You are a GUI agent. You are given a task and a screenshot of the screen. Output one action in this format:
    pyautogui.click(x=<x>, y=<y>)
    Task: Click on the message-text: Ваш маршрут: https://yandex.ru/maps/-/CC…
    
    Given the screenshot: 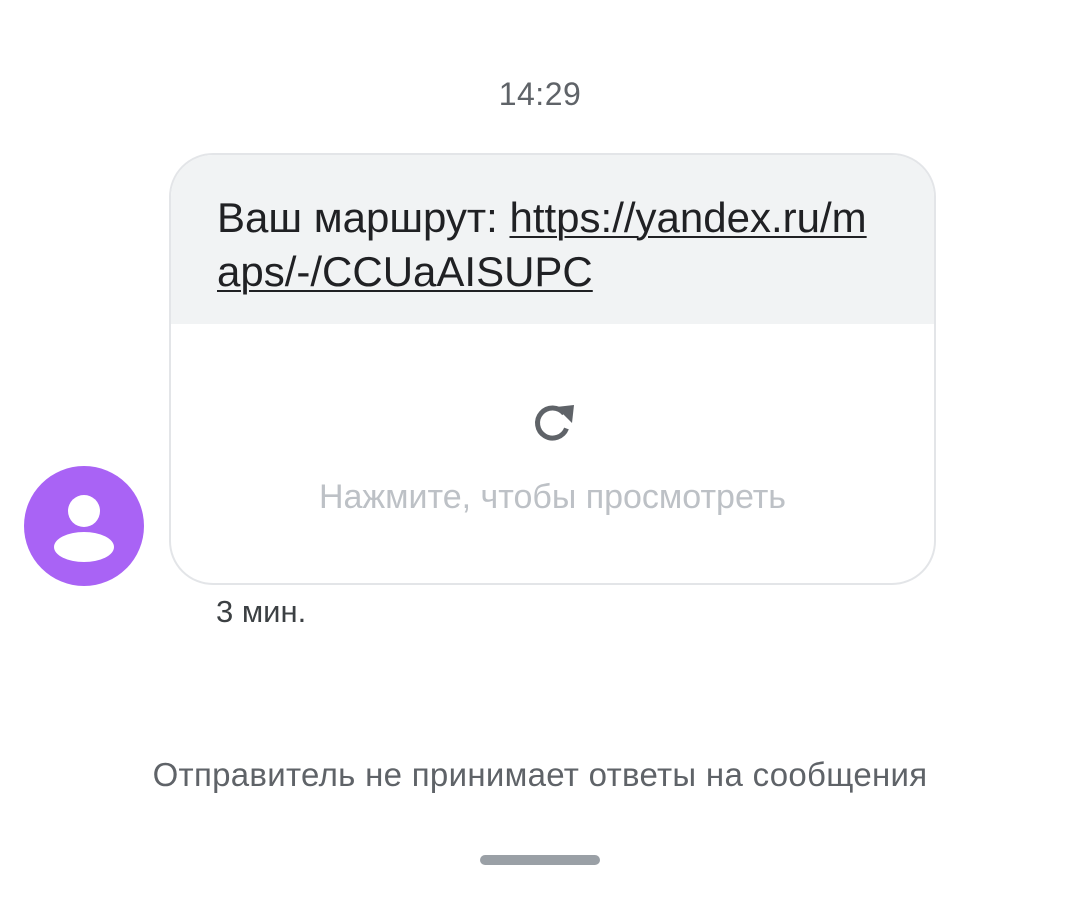 What is the action you would take?
    pyautogui.click(x=552, y=239)
    